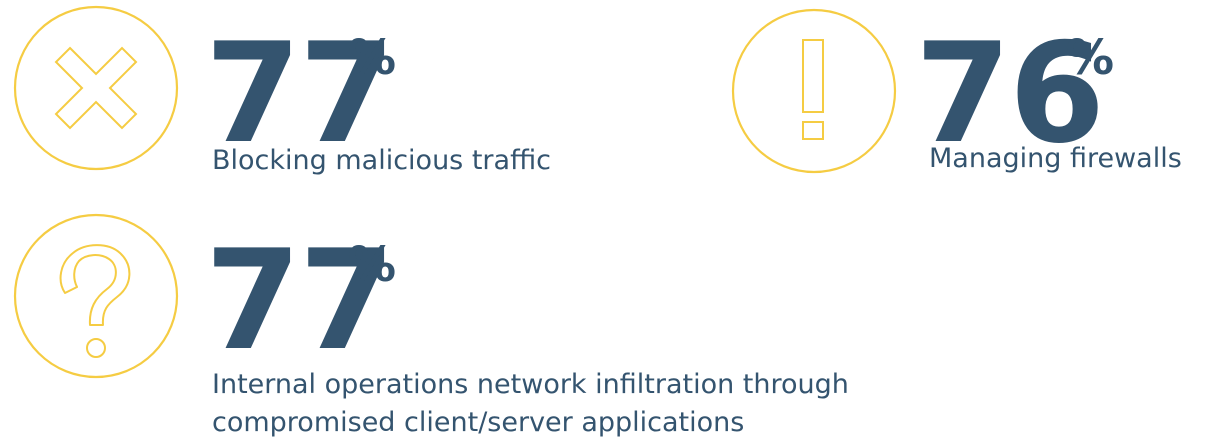 The image size is (1221, 446). What do you see at coordinates (1055, 158) in the screenshot?
I see `stat-label: Managing firewalls` at bounding box center [1055, 158].